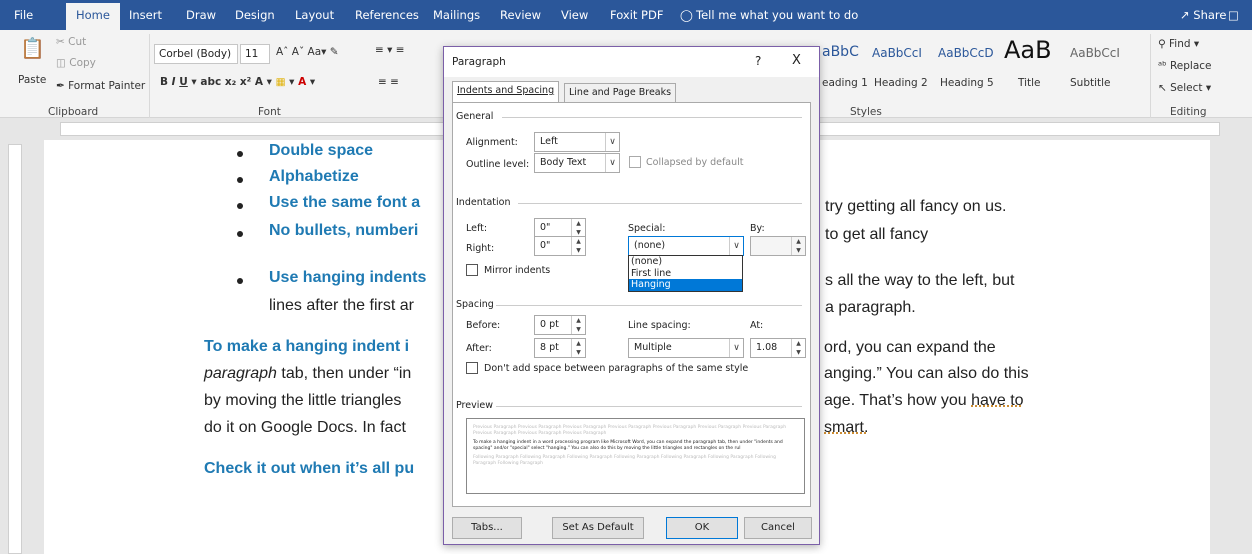 The width and height of the screenshot is (1252, 554). I want to click on ok-button: OK, so click(702, 528).